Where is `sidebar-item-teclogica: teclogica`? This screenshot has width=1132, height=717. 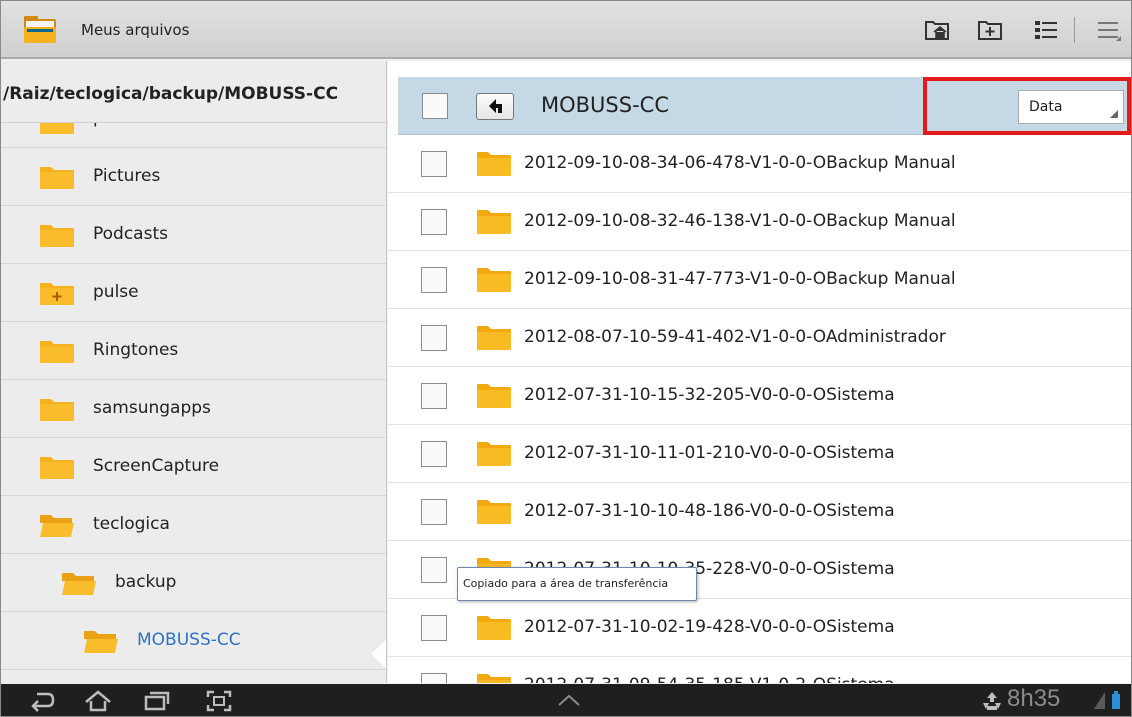
sidebar-item-teclogica: teclogica is located at coordinates (193, 525).